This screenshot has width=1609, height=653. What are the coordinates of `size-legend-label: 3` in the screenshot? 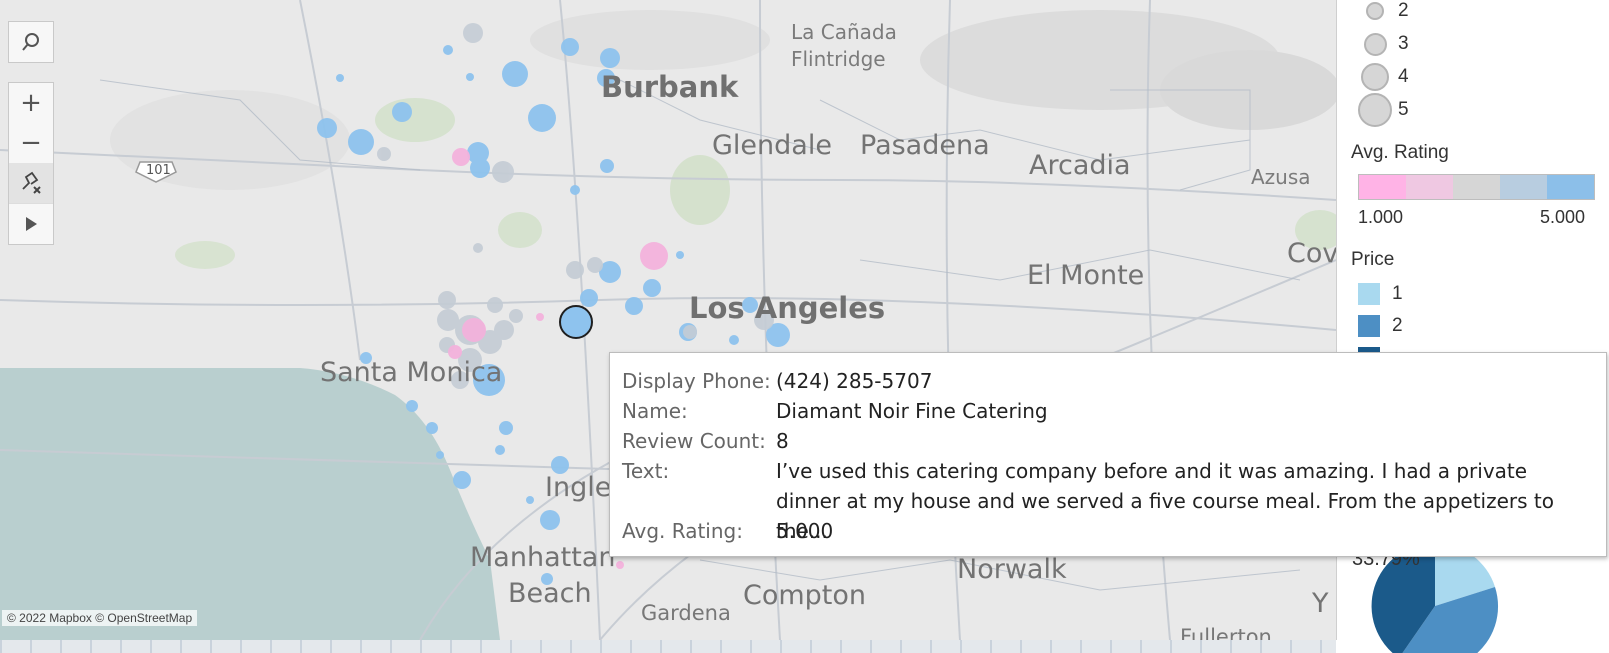 It's located at (1403, 43).